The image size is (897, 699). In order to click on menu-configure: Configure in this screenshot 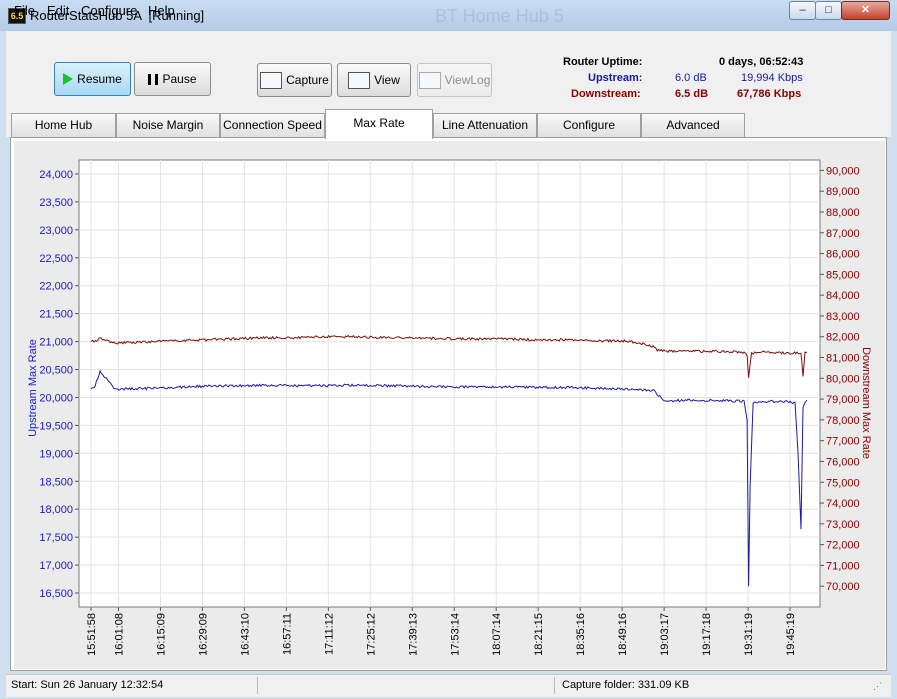, I will do `click(109, 10)`.